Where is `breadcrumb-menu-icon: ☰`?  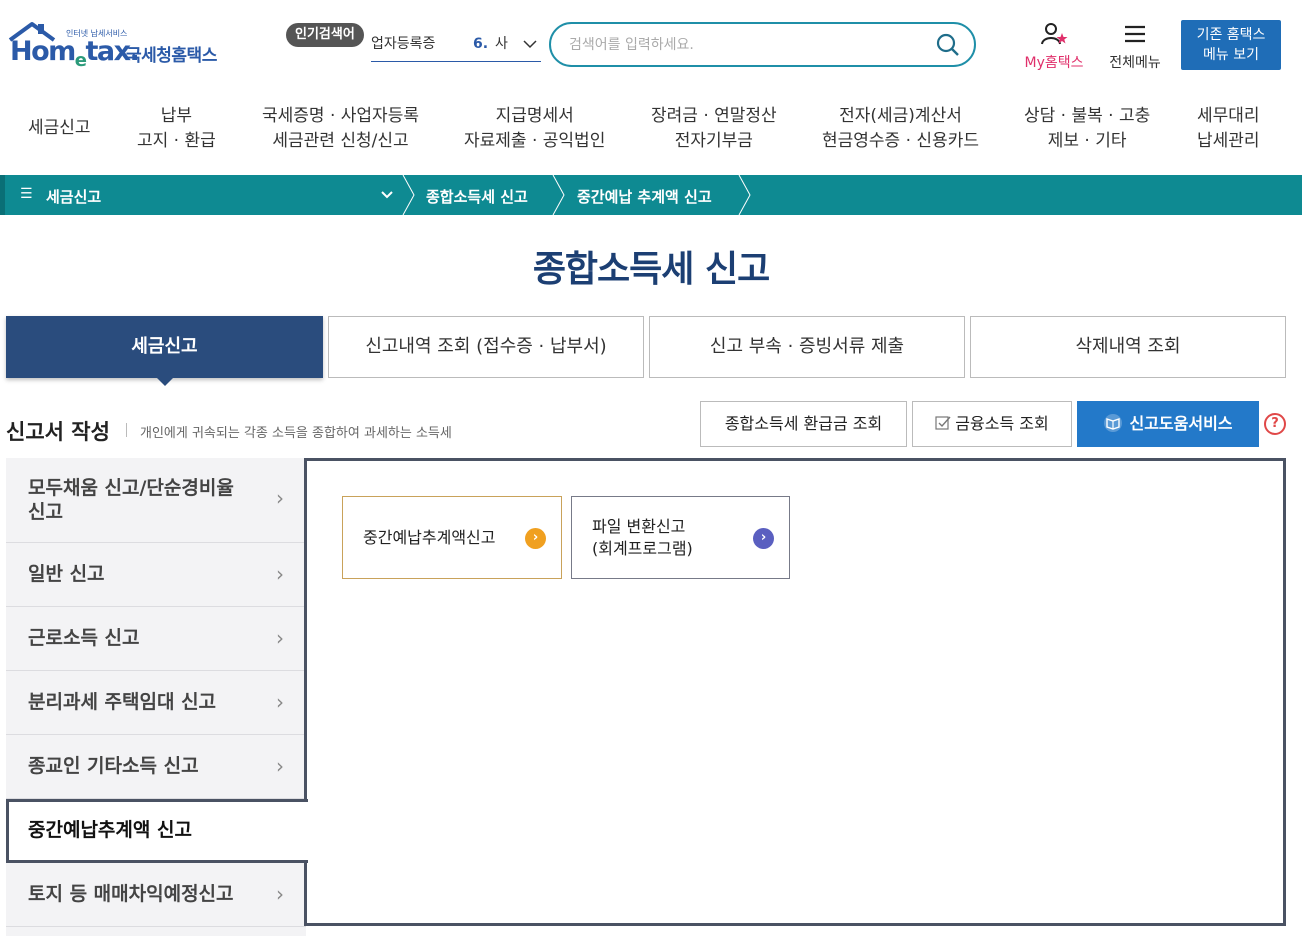 breadcrumb-menu-icon: ☰ is located at coordinates (26, 194).